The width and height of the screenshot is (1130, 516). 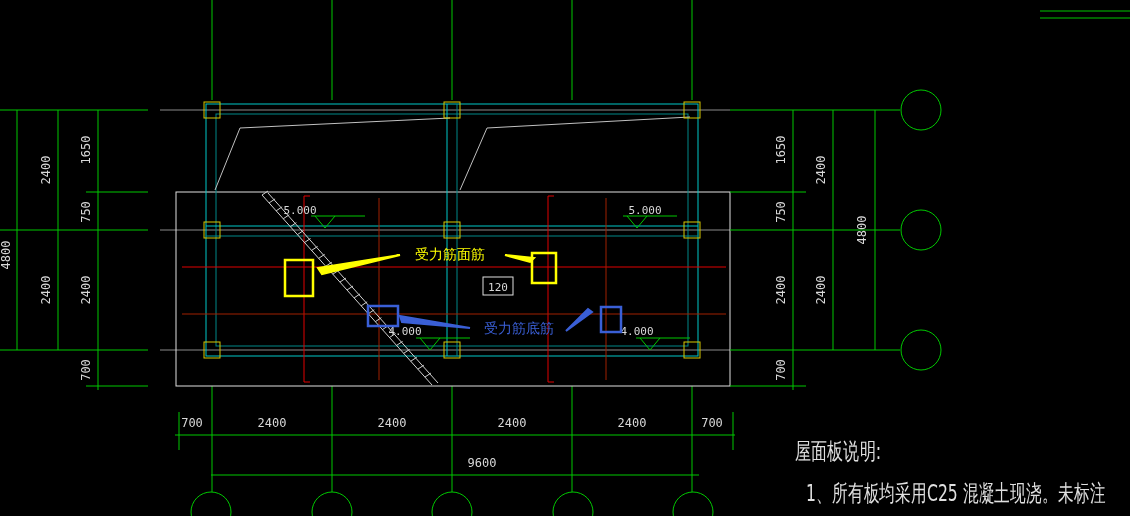 What do you see at coordinates (956, 493) in the screenshot?
I see `note-text: 1、所有板均采用C25 混凝土现浇。未标注` at bounding box center [956, 493].